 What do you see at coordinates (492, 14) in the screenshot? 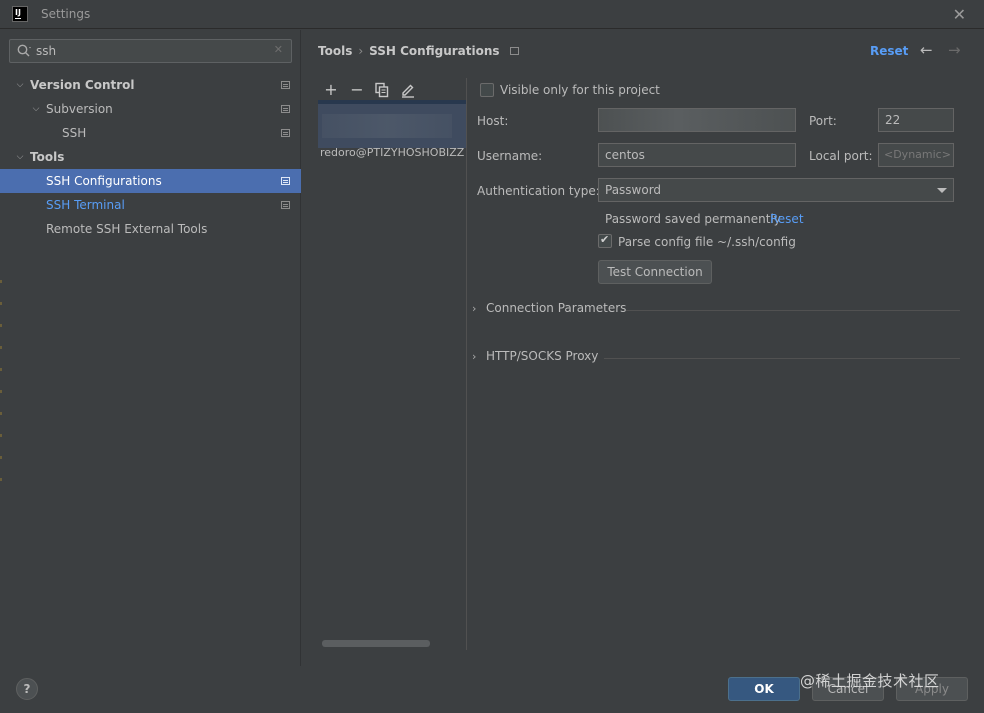
I see `title-bar: IJ Settings ✕` at bounding box center [492, 14].